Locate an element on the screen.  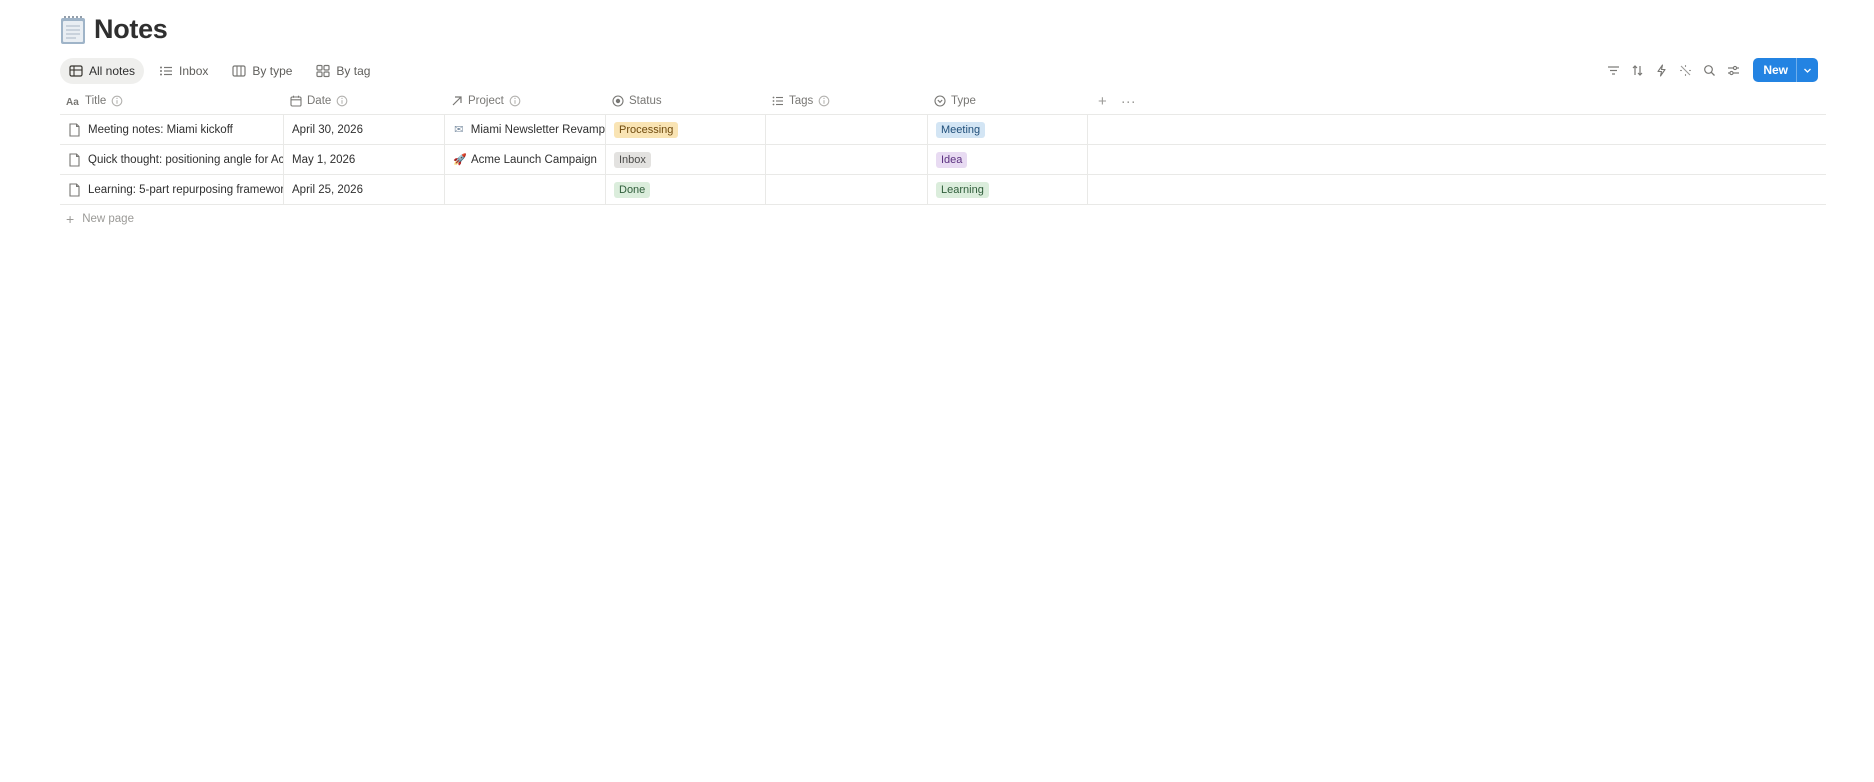
column-header-type: Type is located at coordinates (1008, 101).